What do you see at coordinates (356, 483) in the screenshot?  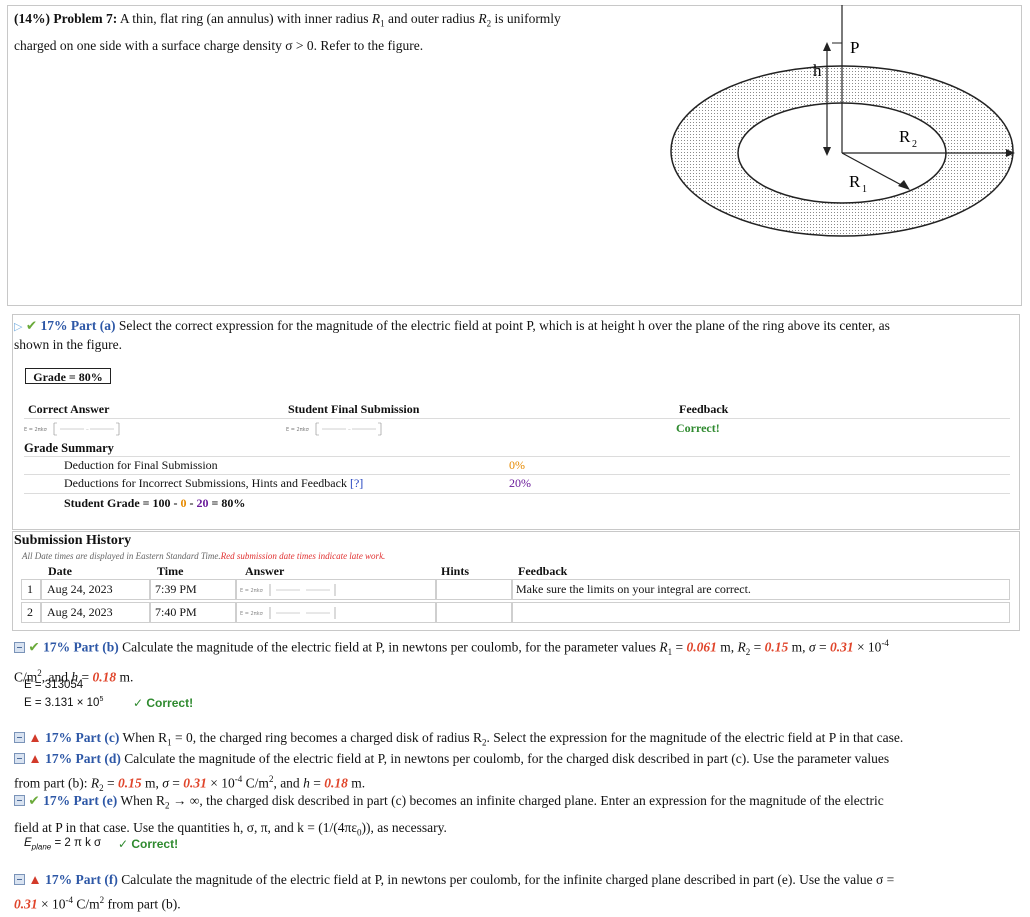 I see `help-link: [?]` at bounding box center [356, 483].